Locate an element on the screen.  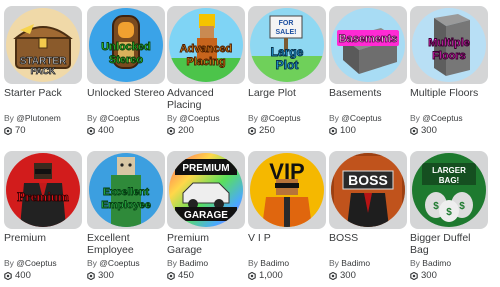
item-name: Premium is located at coordinates (43, 244).